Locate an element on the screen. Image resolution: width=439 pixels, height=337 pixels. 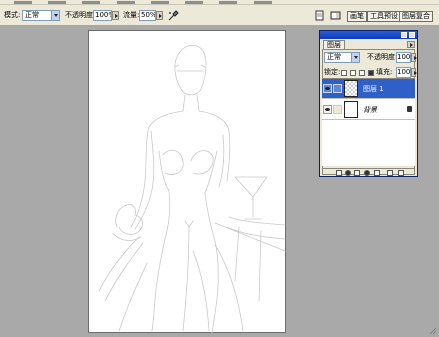
layers-footer is located at coordinates (368, 172).